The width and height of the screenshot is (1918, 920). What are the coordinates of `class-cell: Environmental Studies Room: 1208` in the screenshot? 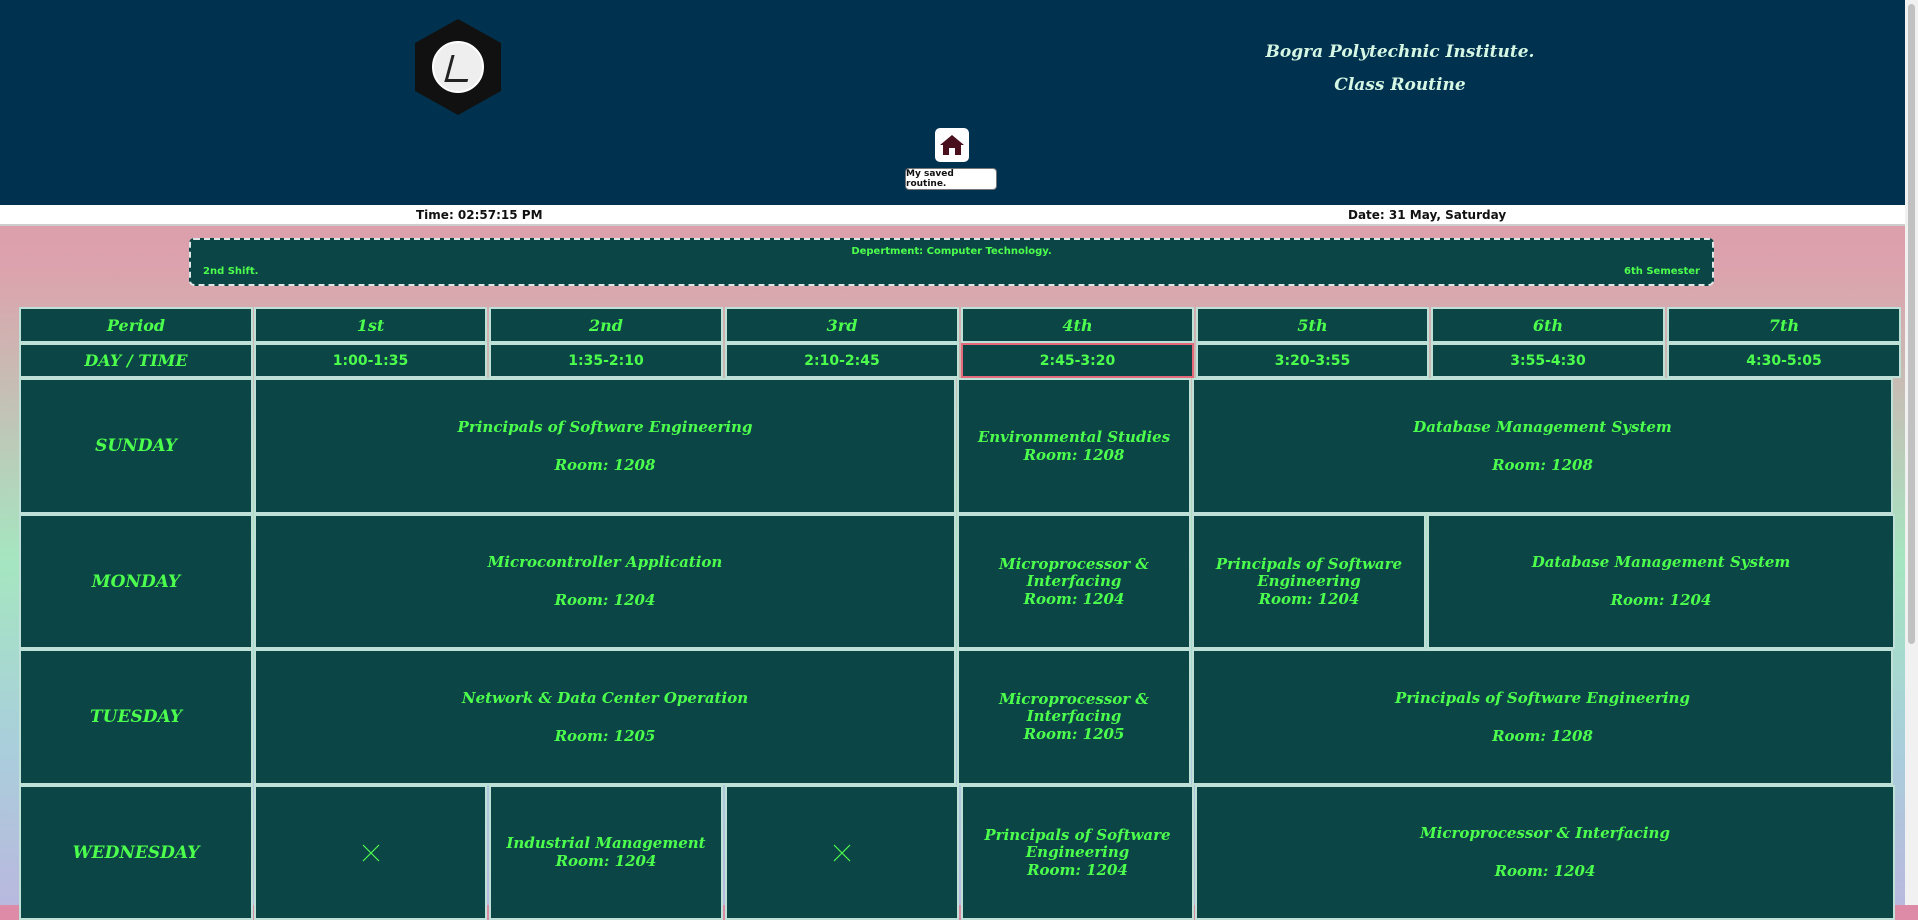 It's located at (1074, 446).